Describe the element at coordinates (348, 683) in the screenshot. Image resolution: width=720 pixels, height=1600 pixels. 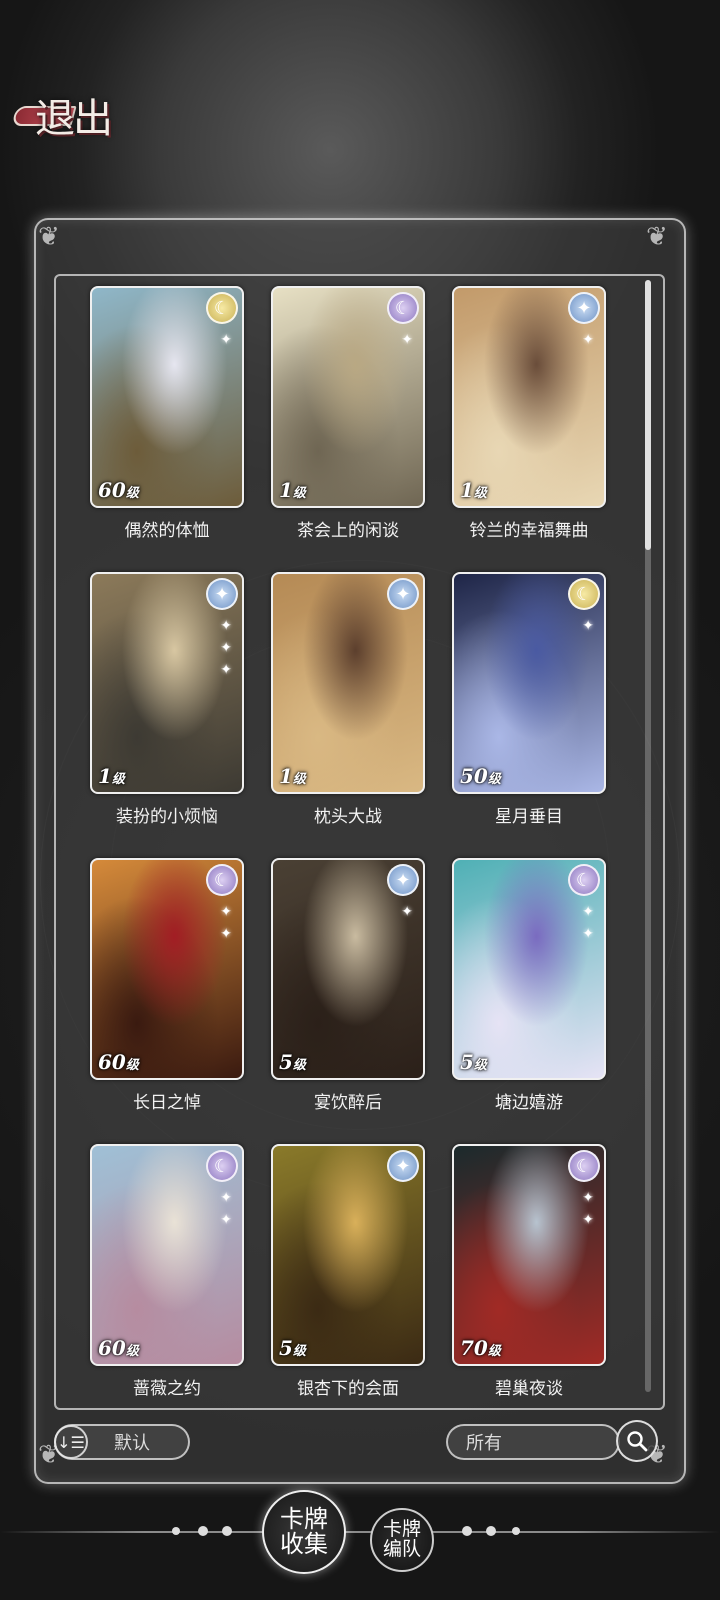
I see `card-art: ✦ 1级` at that location.